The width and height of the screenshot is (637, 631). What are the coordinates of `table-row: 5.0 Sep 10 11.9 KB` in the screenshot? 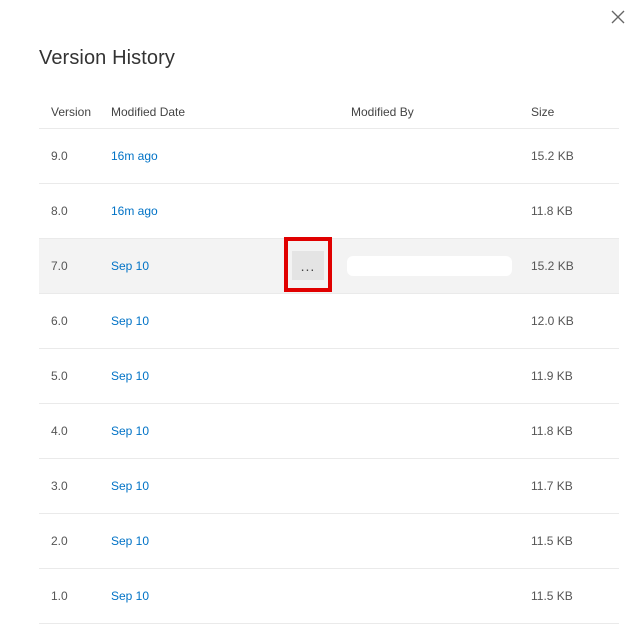 It's located at (329, 376).